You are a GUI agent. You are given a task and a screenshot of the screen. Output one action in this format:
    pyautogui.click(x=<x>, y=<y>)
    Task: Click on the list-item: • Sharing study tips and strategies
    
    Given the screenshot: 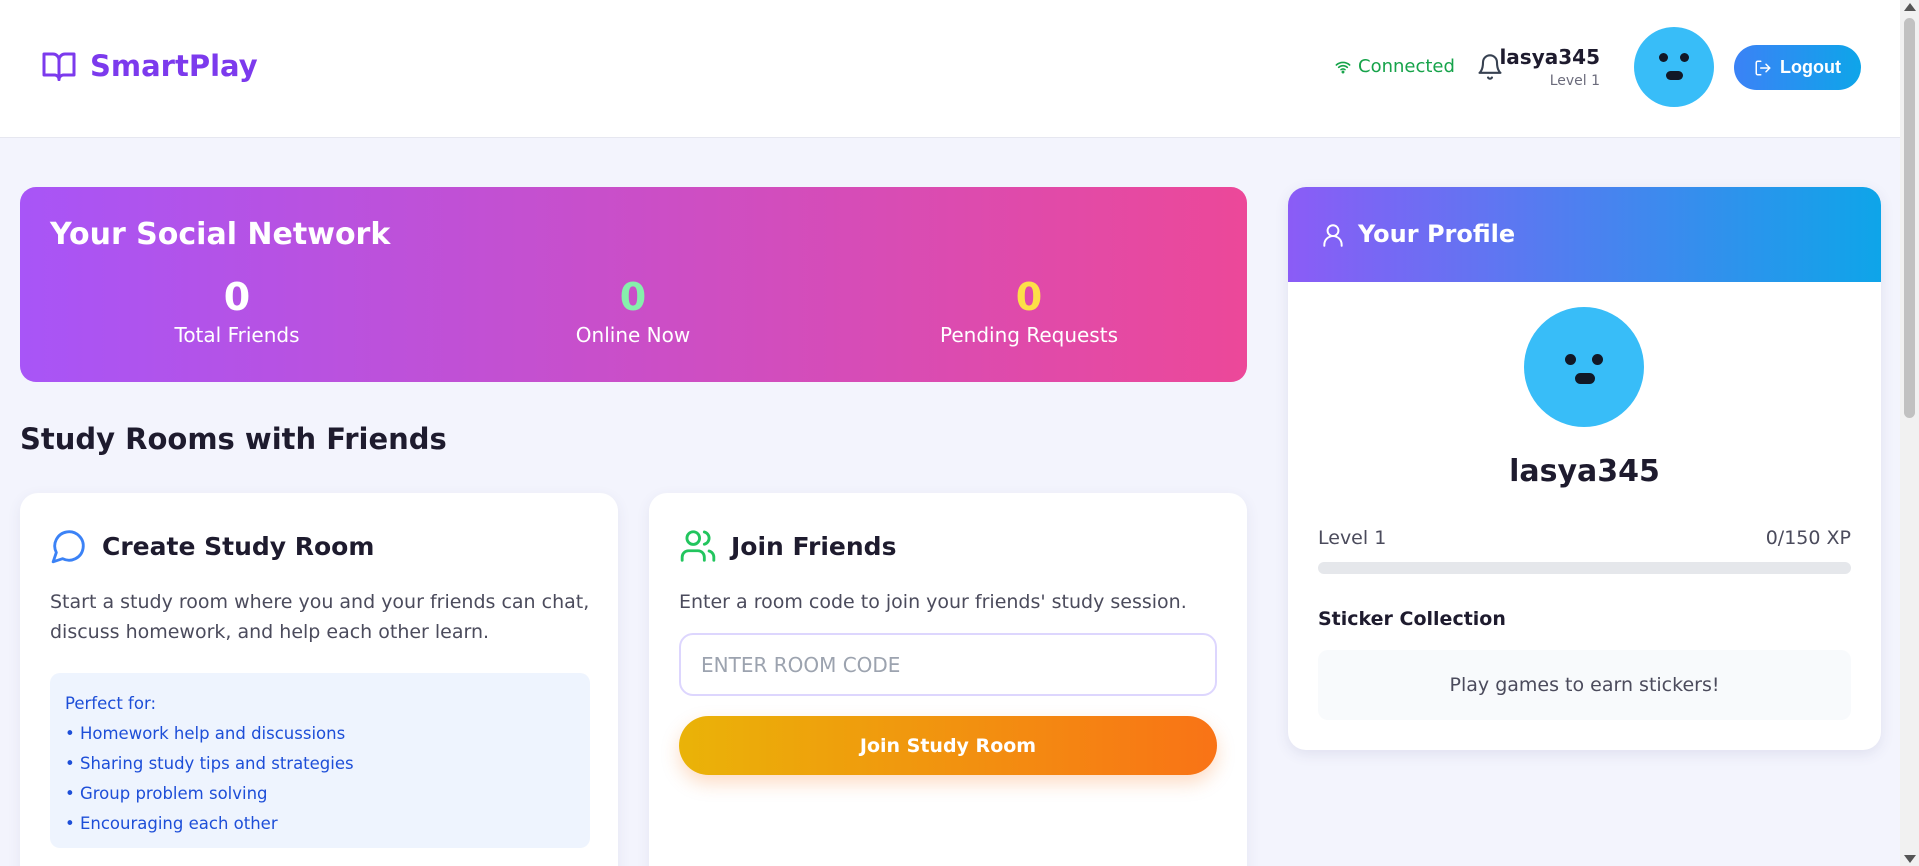 What is the action you would take?
    pyautogui.click(x=209, y=763)
    